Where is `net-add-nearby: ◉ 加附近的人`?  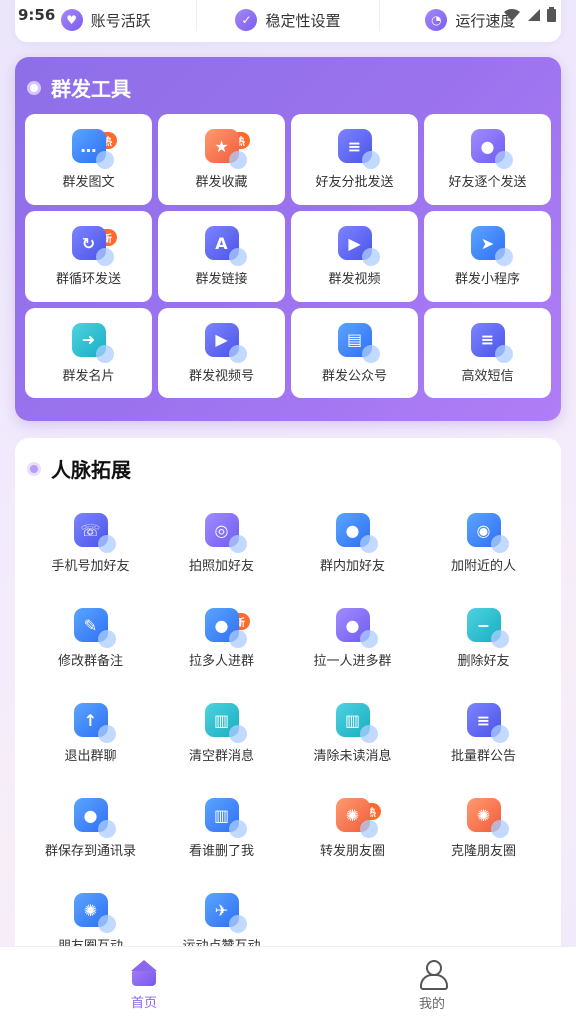
net-add-nearby: ◉ 加附近的人 is located at coordinates (483, 543).